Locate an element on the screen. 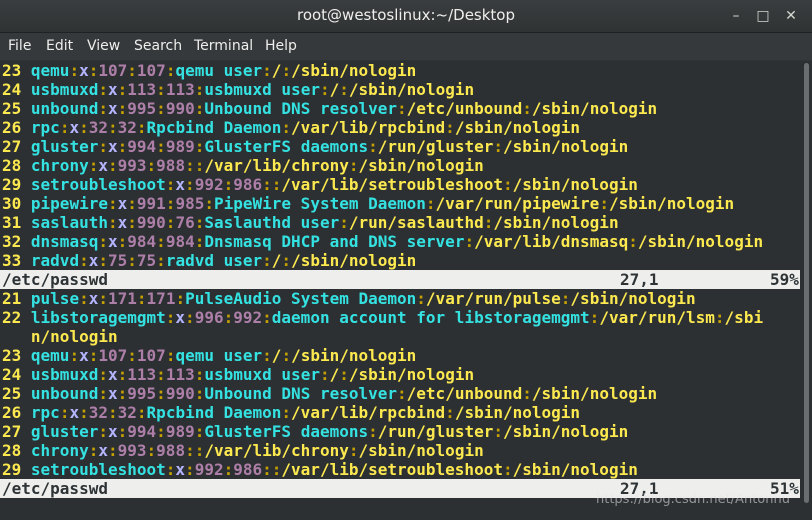  line-number: 32 is located at coordinates (16, 241).